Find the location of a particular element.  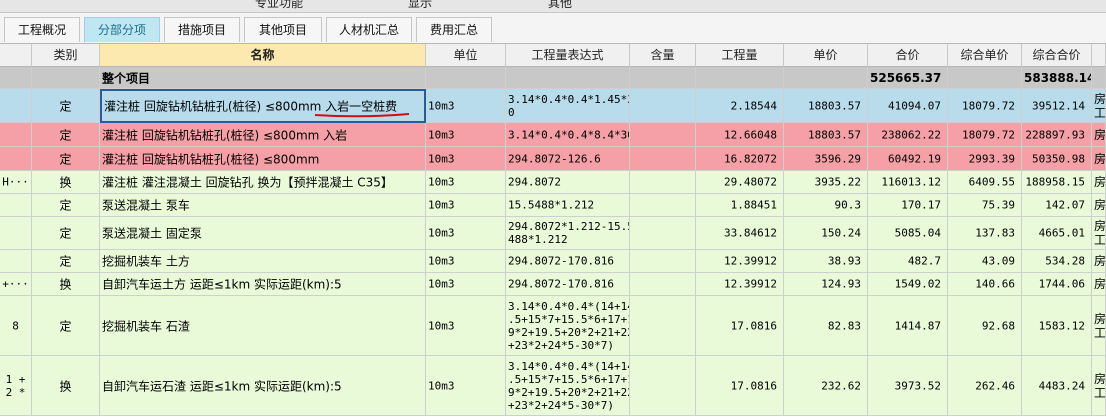

cell-unit-price: 3596.29 is located at coordinates (826, 159).